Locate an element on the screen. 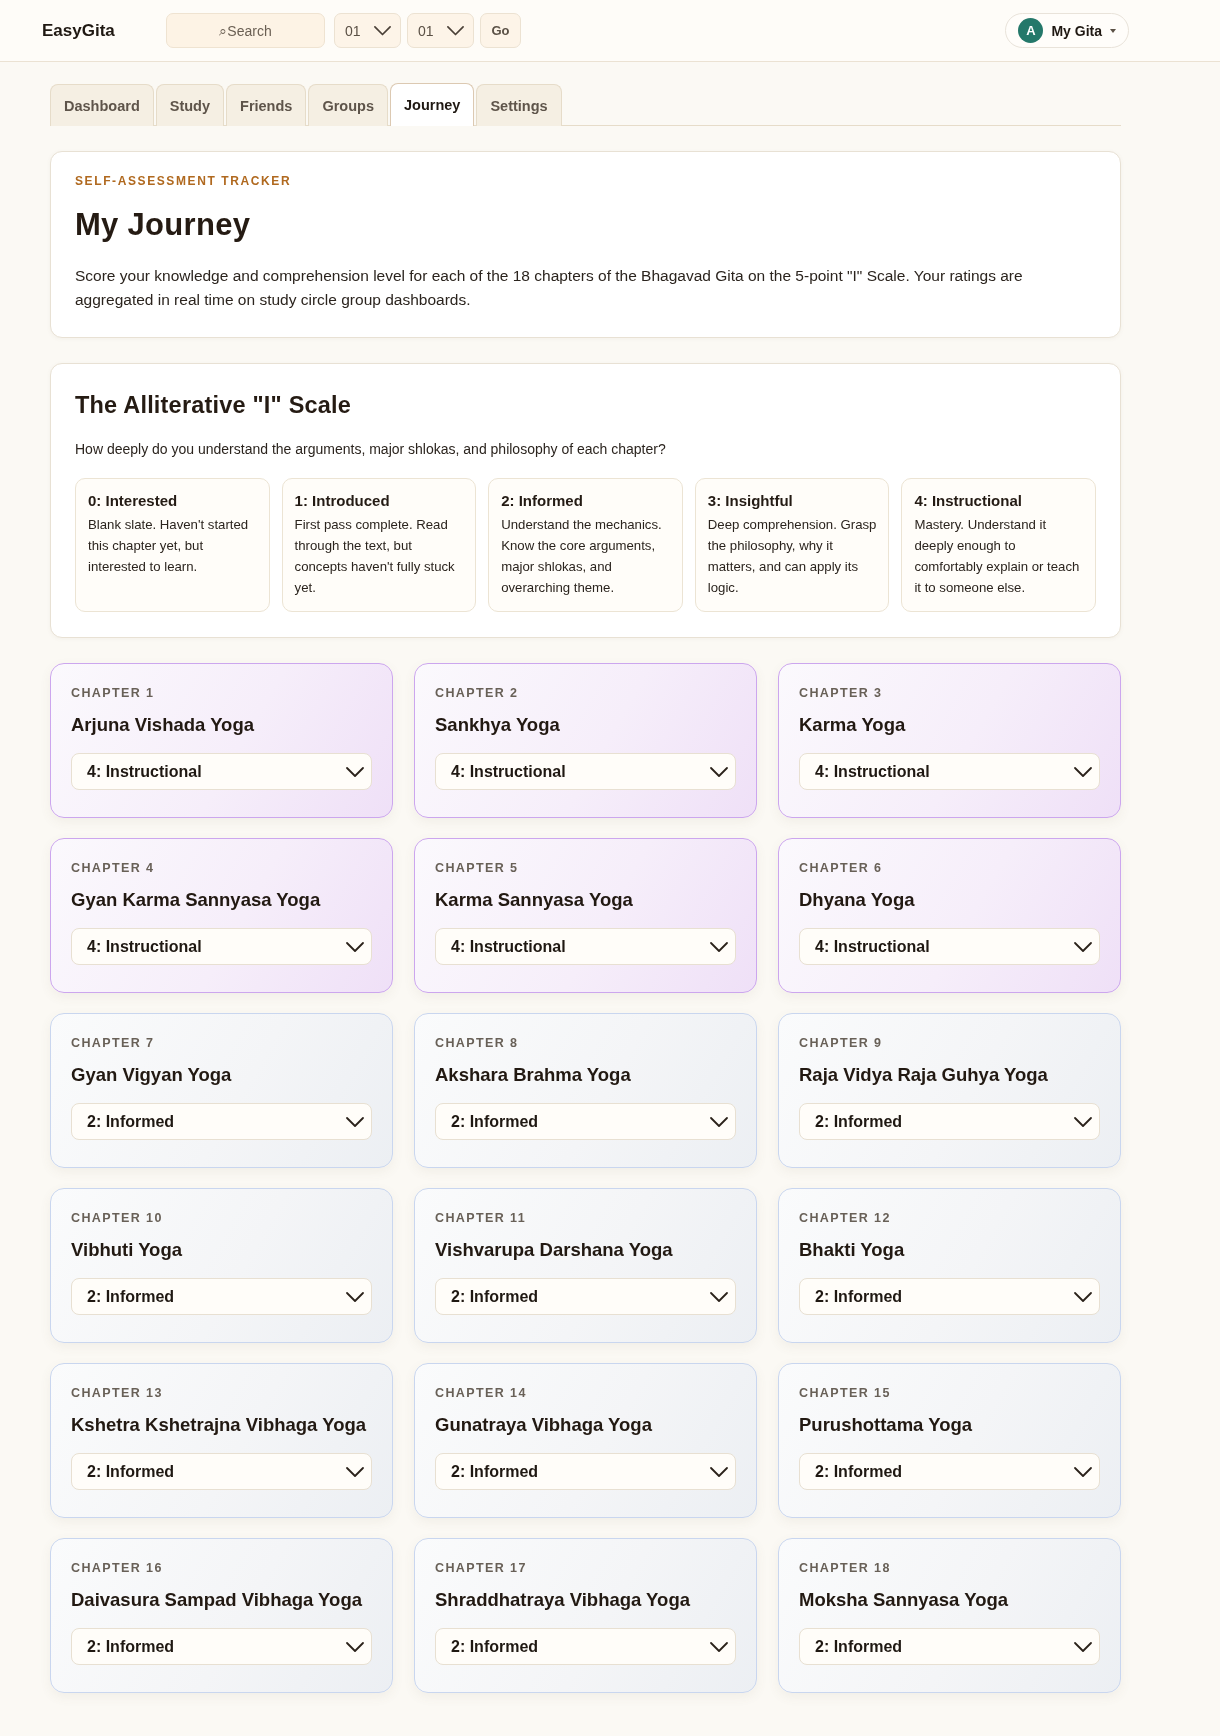 The image size is (1220, 1736). search-field: ⌕Search is located at coordinates (245, 30).